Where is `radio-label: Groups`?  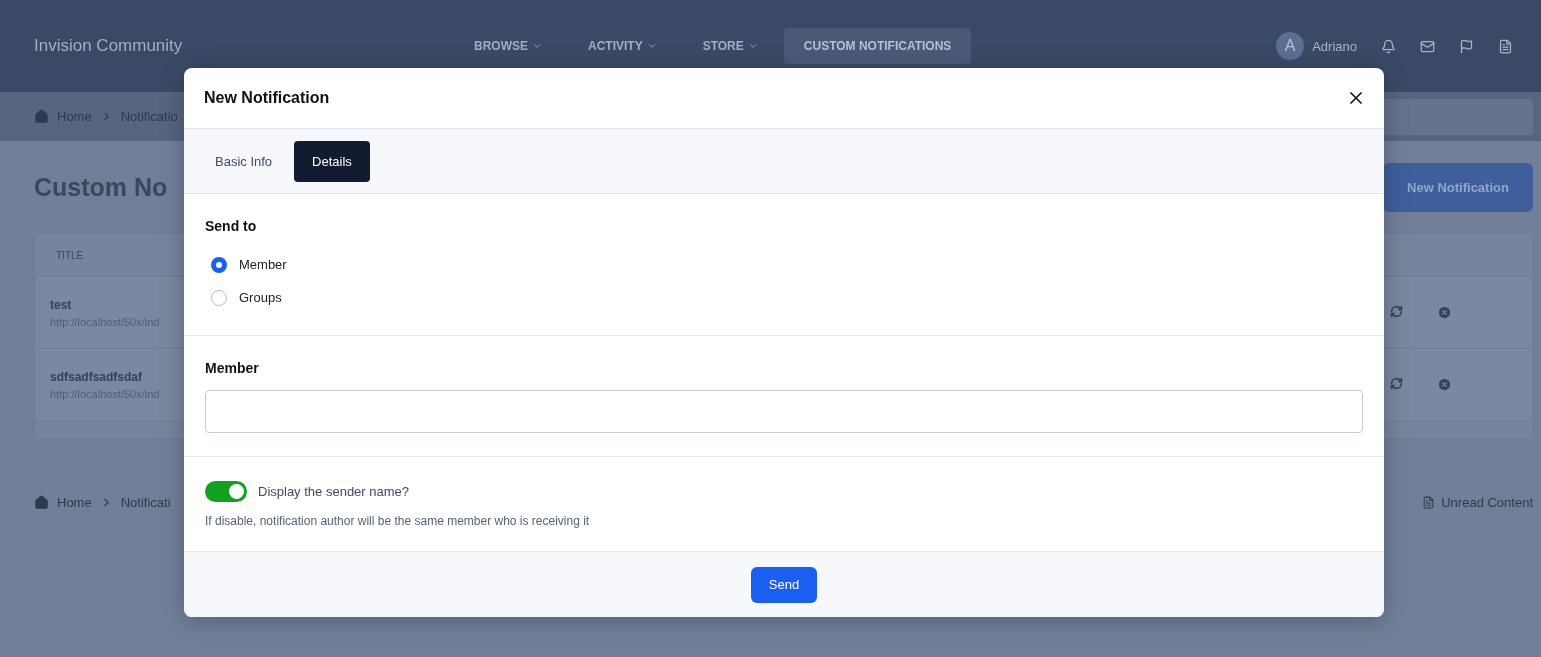 radio-label: Groups is located at coordinates (260, 297).